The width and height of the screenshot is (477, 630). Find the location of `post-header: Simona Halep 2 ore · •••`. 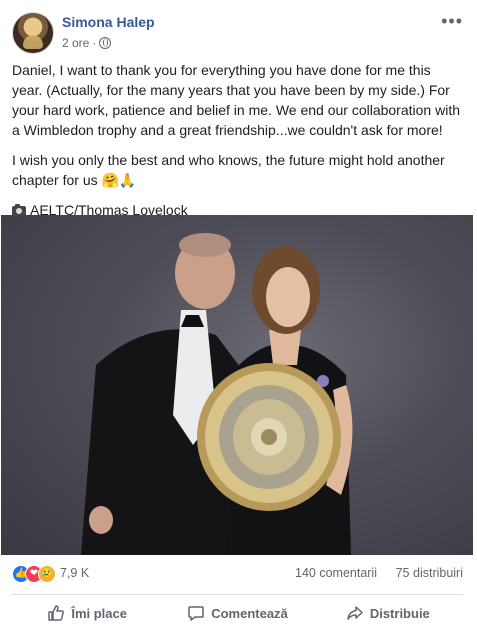

post-header: Simona Halep 2 ore · ••• is located at coordinates (238, 32).